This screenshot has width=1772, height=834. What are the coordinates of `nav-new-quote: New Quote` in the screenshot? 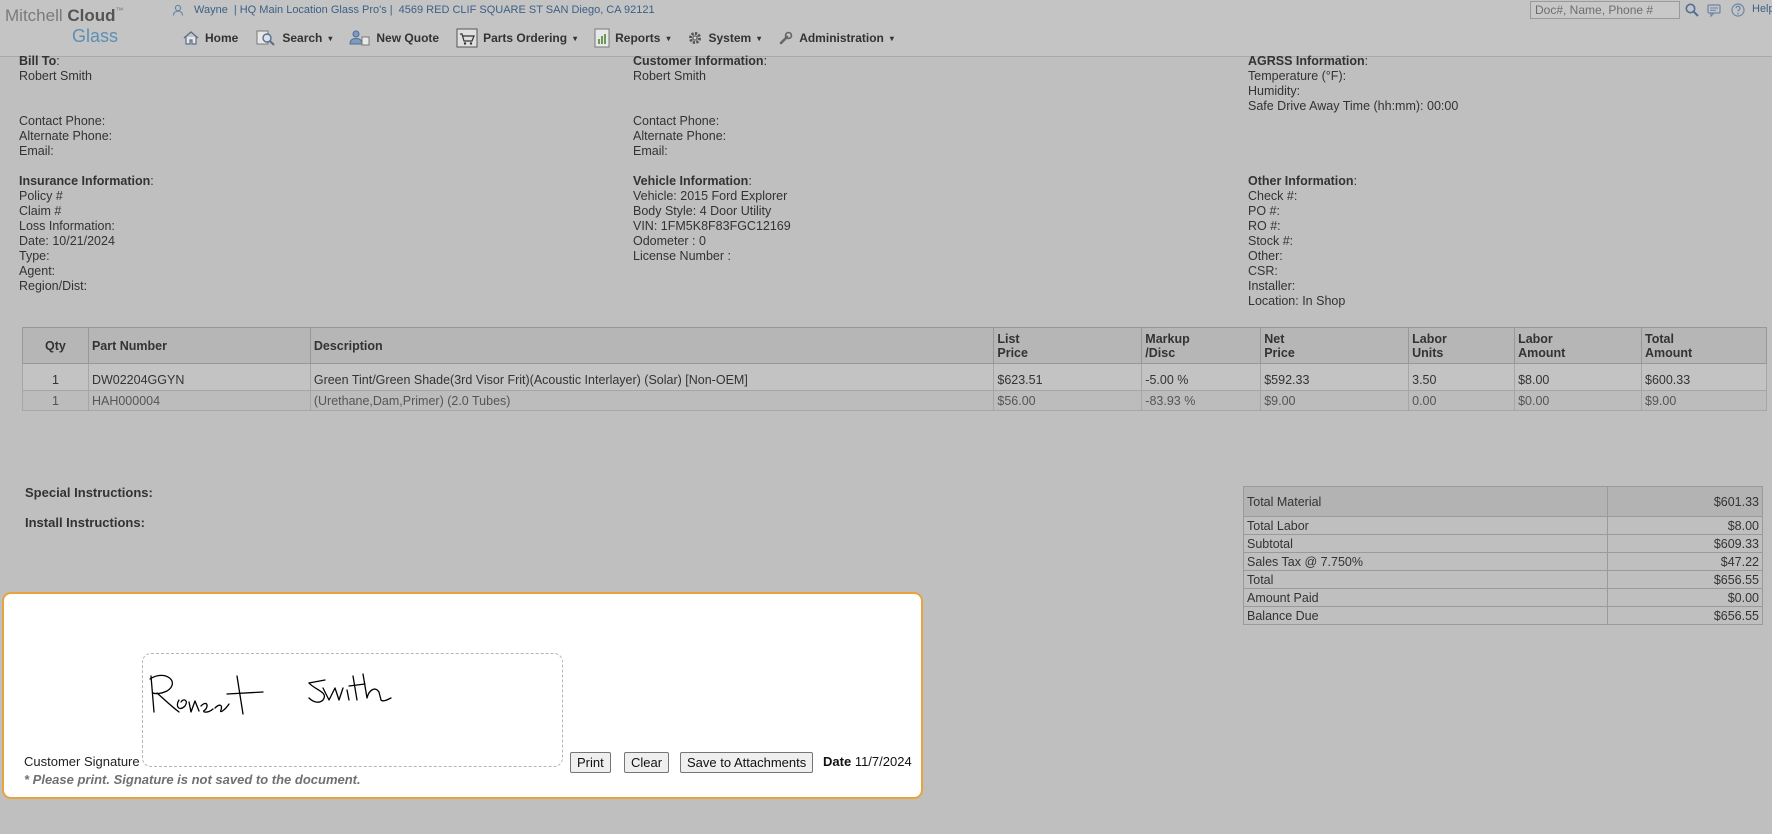 It's located at (394, 38).